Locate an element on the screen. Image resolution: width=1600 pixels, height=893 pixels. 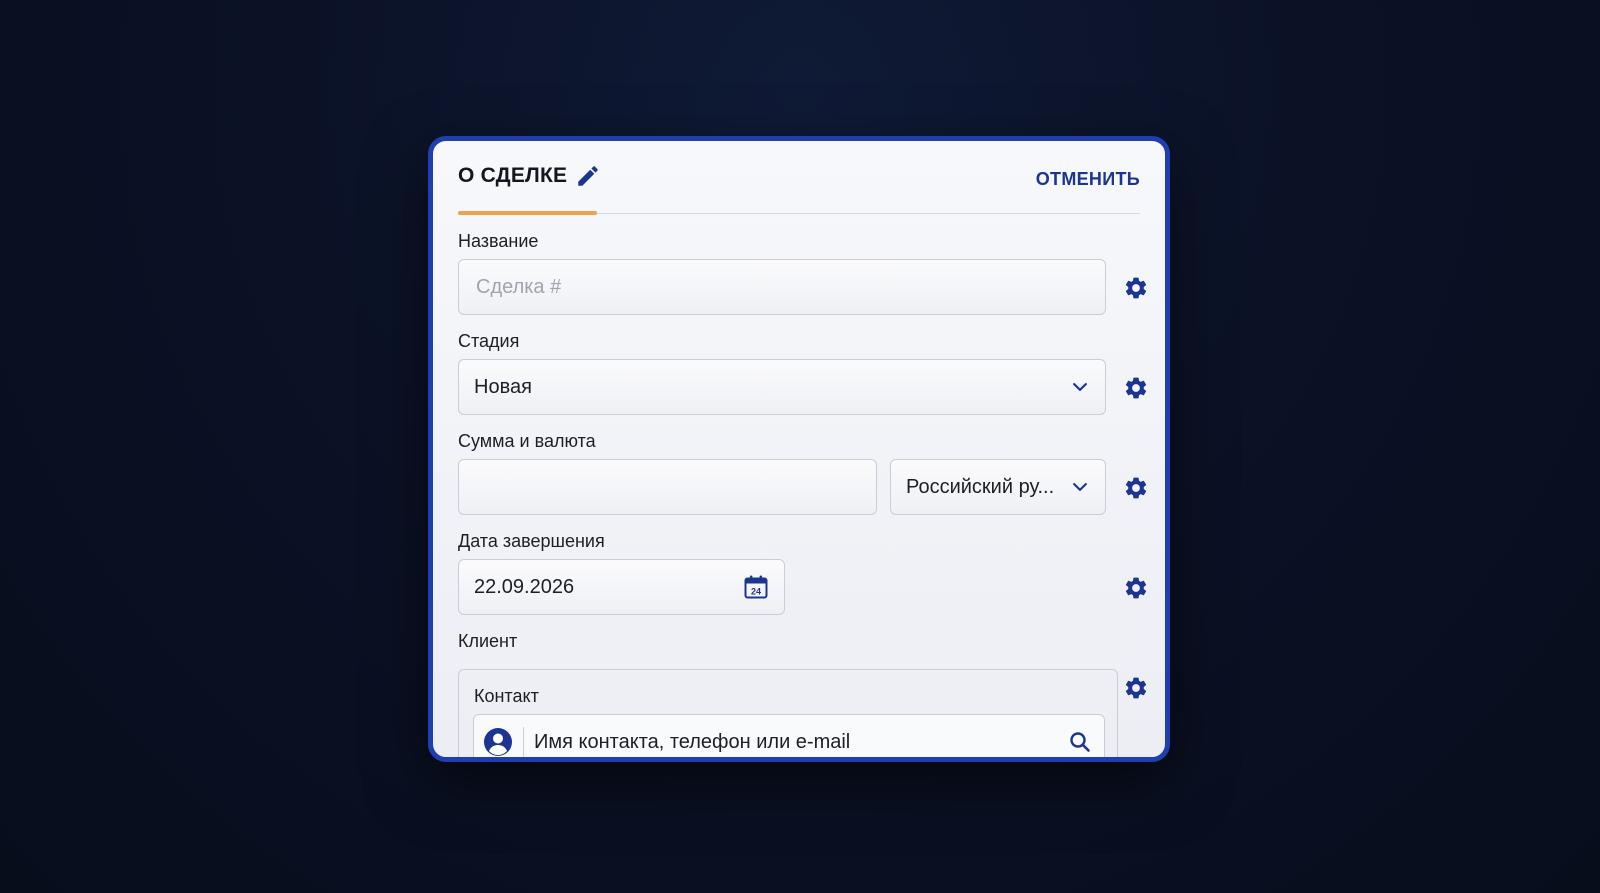
title-wrap: О СДЕЛКЕ is located at coordinates (529, 176).